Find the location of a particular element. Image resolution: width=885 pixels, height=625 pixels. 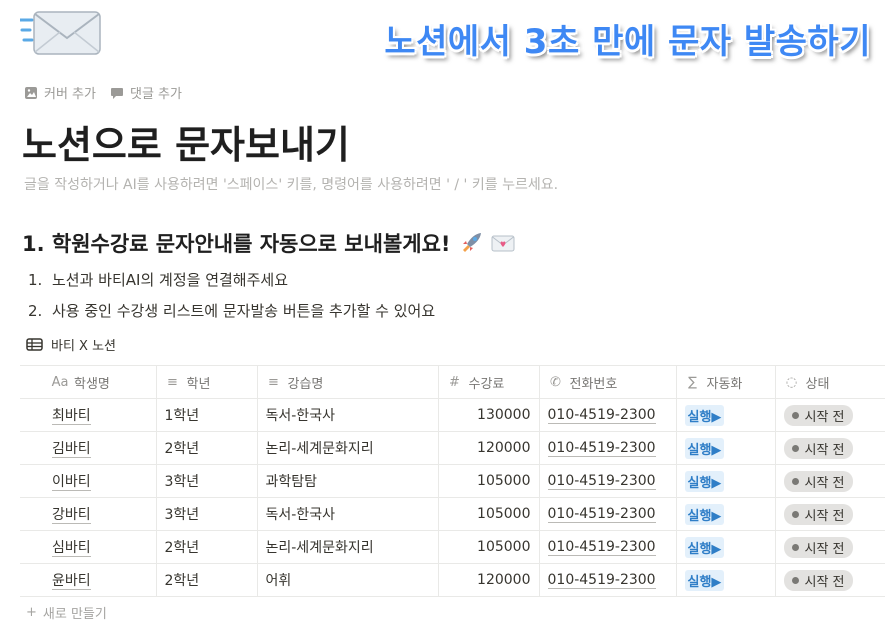

table-row: 최바티 1학년 독서-한국사 130000 010-4519-2300 실행▶ 시작 전 is located at coordinates (452, 415).